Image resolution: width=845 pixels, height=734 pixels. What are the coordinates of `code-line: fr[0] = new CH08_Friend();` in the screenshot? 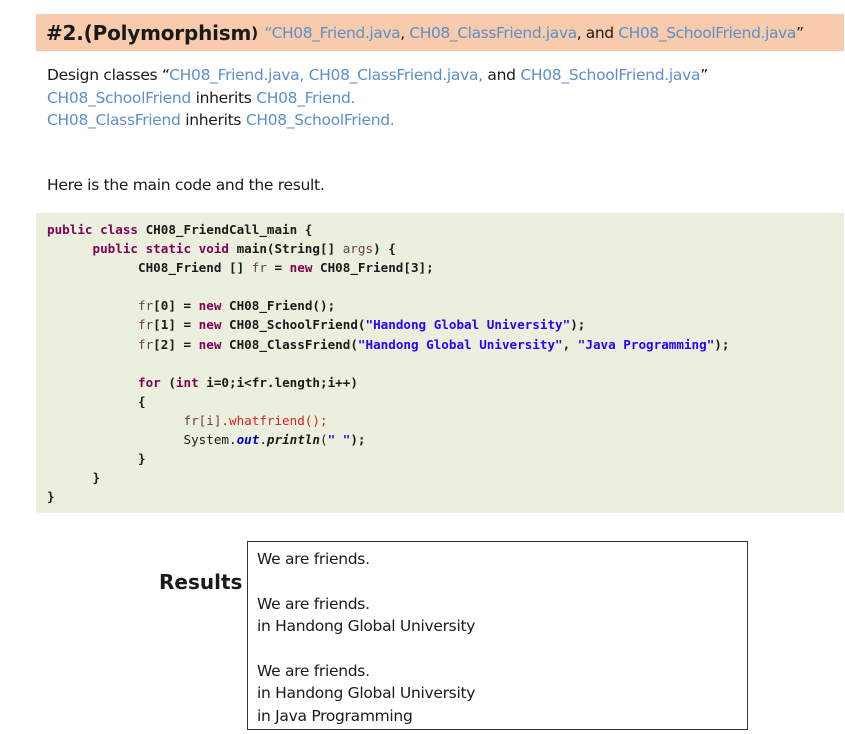 It's located at (237, 306).